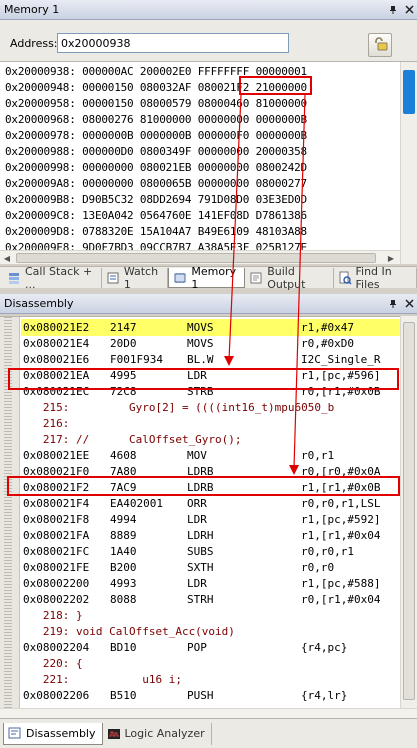 This screenshot has height=748, width=417. What do you see at coordinates (210, 583) in the screenshot?
I see `disassembly-instruction-row: 0x08002200 4993 LDR r1,[pc,#588]` at bounding box center [210, 583].